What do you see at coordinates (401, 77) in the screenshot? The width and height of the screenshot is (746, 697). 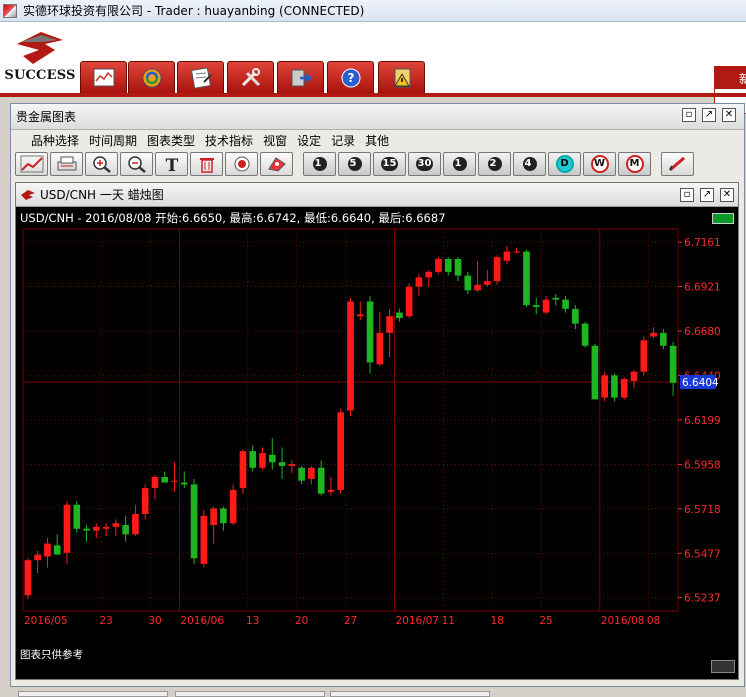 I see `alert-button` at bounding box center [401, 77].